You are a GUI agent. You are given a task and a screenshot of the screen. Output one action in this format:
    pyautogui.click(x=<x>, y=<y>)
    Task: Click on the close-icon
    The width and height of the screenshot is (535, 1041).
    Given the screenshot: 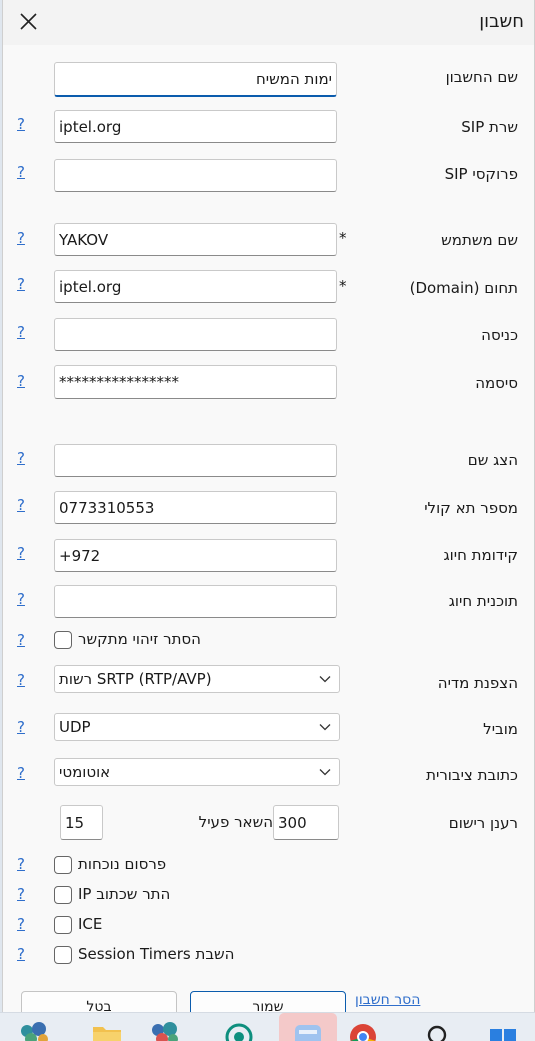 What is the action you would take?
    pyautogui.click(x=28, y=21)
    